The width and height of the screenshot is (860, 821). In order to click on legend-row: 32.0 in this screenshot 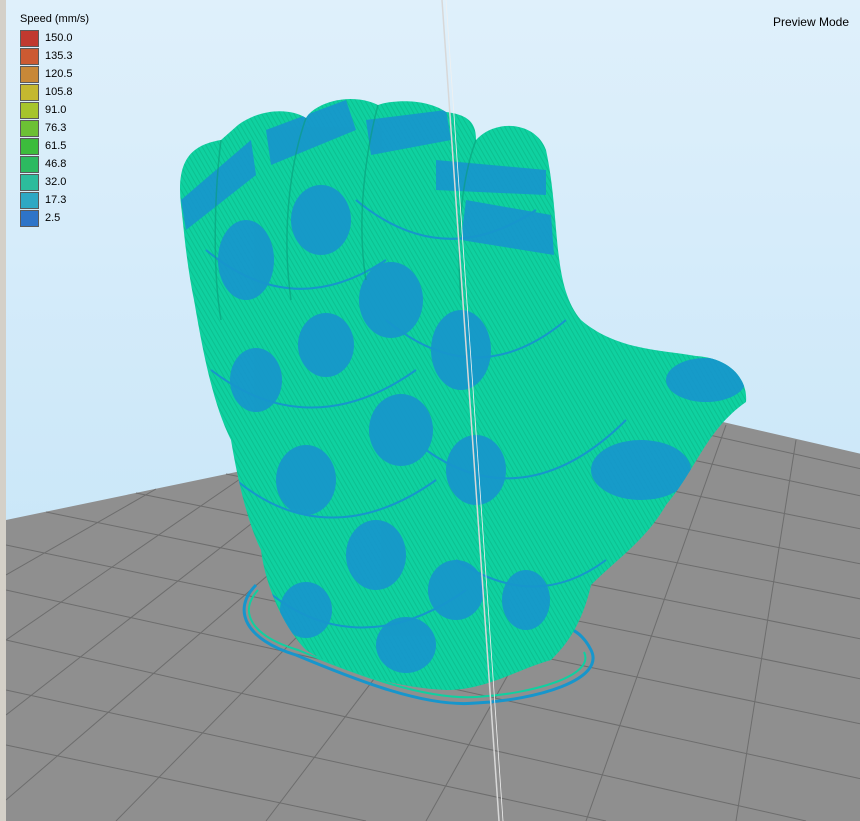, I will do `click(54, 182)`.